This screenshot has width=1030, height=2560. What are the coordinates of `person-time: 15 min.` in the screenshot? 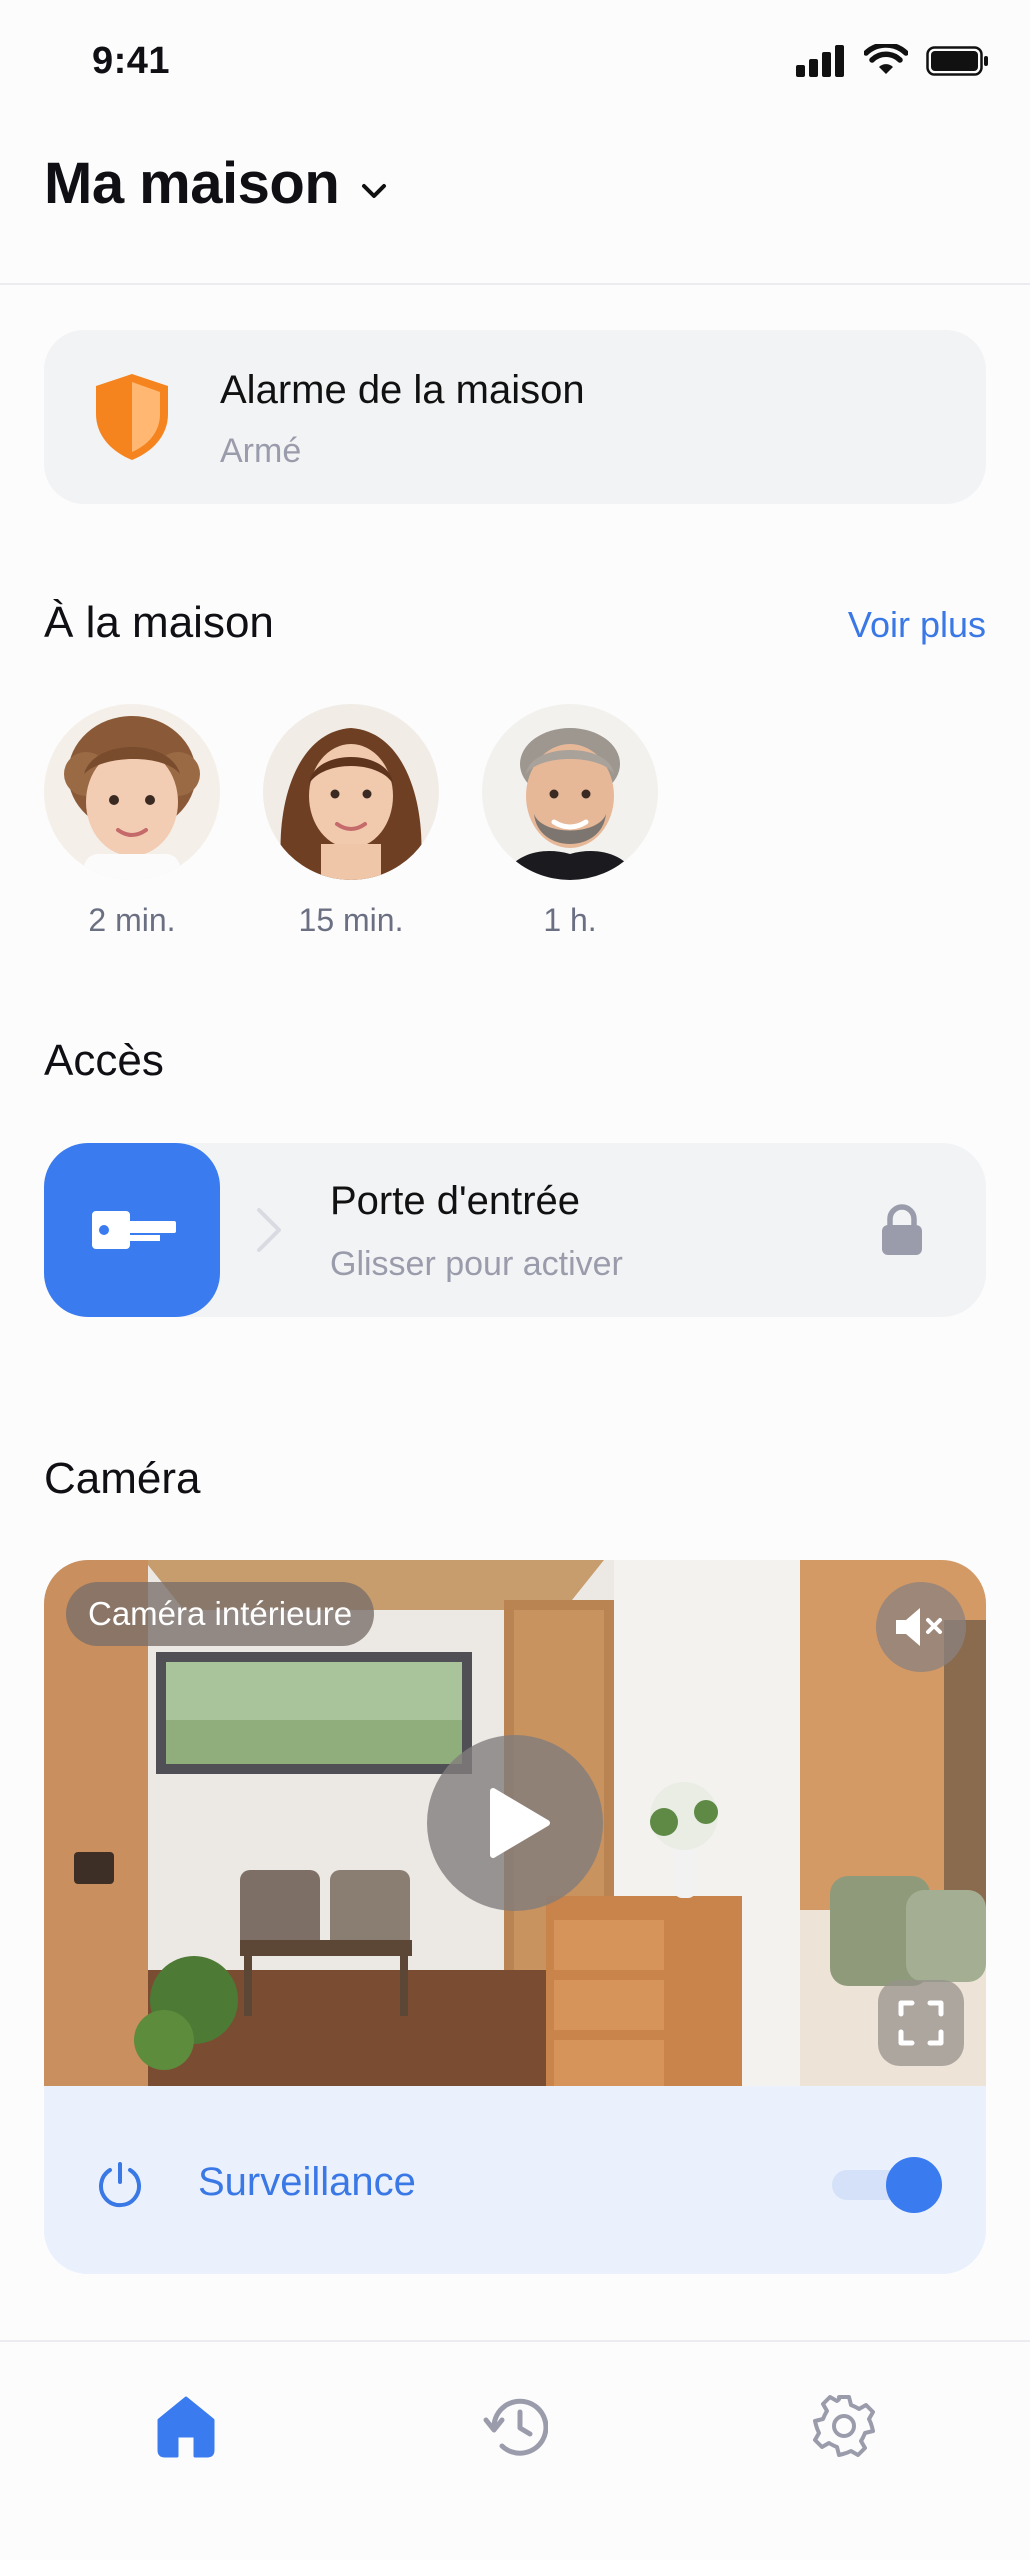 It's located at (351, 920).